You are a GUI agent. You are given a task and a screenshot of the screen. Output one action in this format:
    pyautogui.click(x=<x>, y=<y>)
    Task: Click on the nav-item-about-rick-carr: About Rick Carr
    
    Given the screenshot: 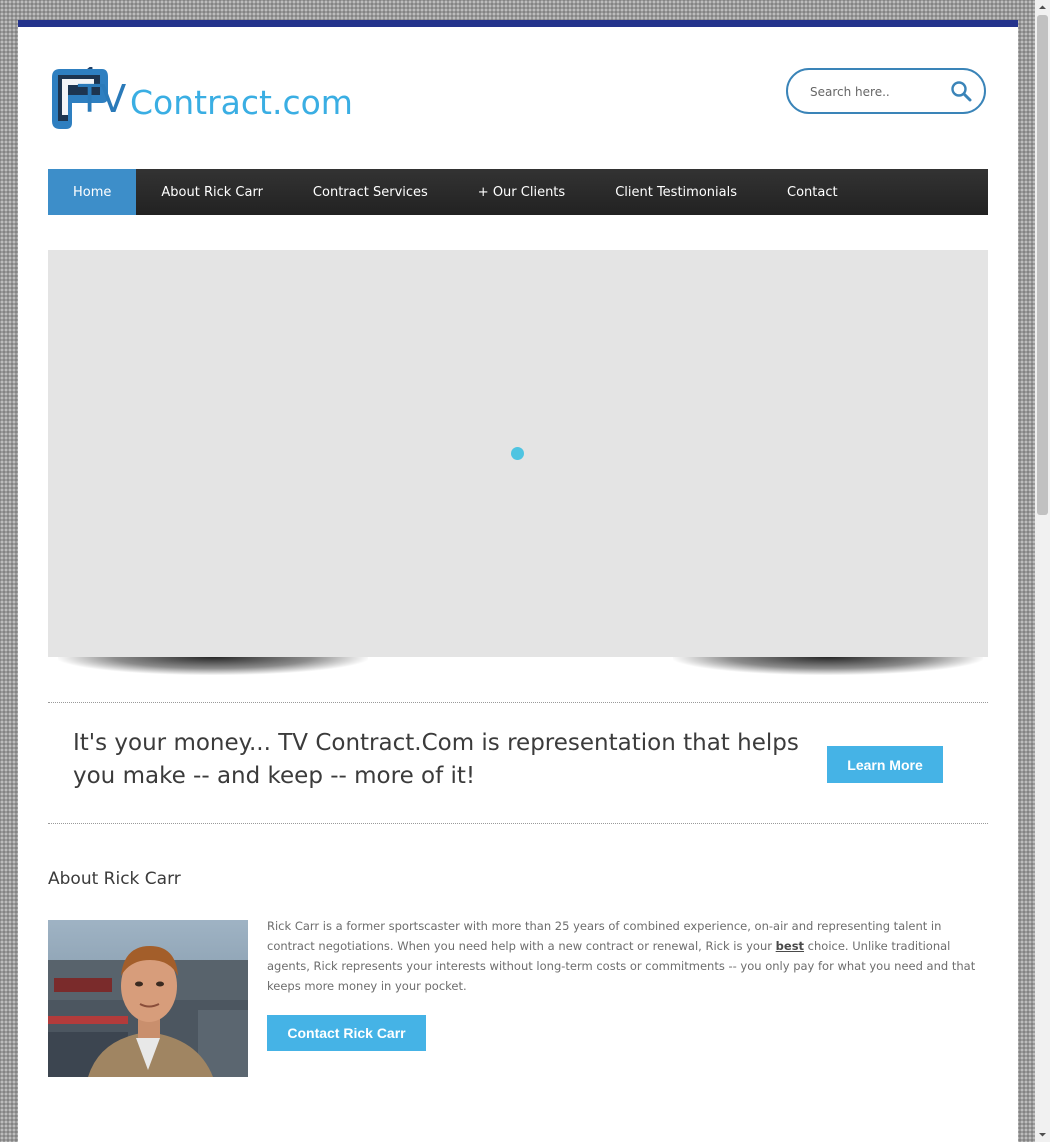 What is the action you would take?
    pyautogui.click(x=212, y=192)
    